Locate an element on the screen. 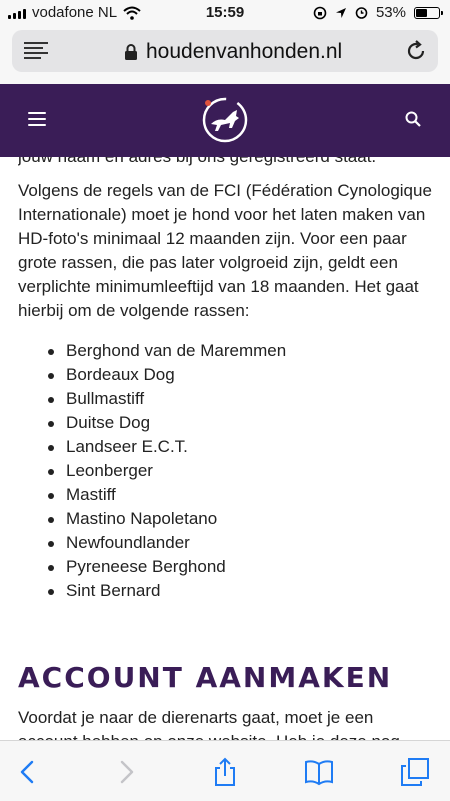 This screenshot has width=450, height=801. reader-view-icon is located at coordinates (36, 51).